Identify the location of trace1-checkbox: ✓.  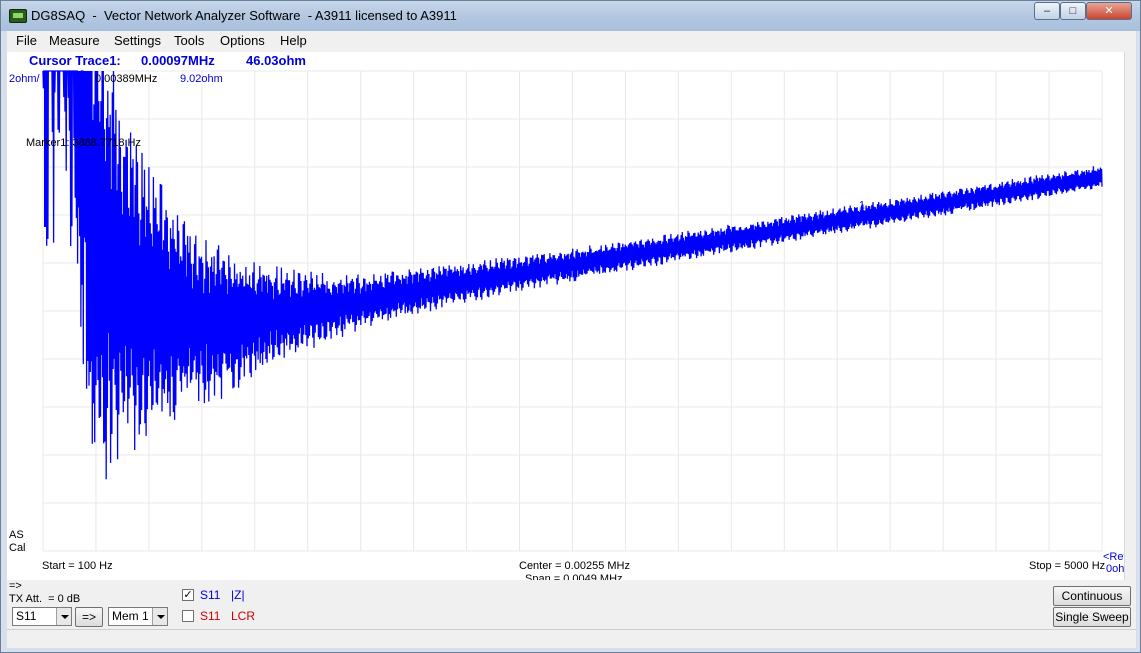
(188, 595).